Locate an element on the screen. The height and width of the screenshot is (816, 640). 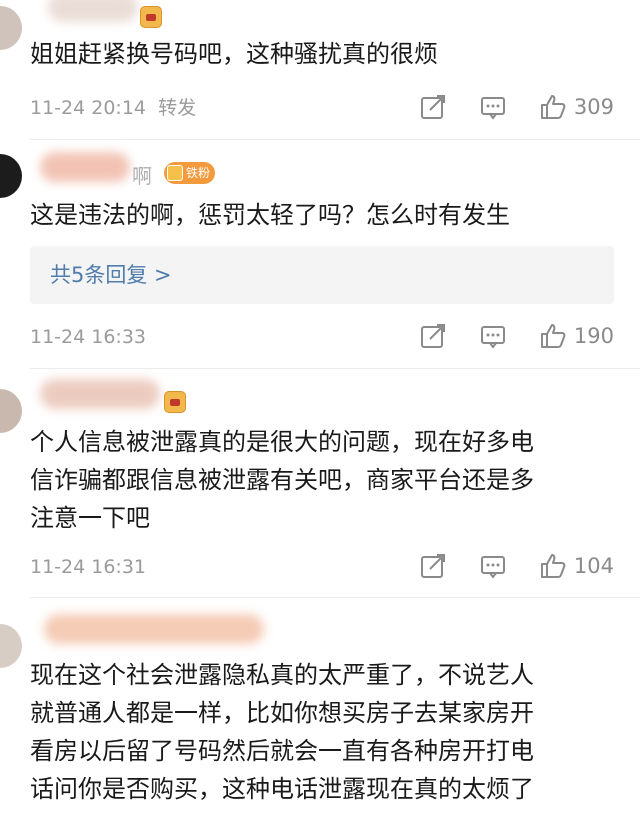
comment-meta: 11-24 20:14 转发 is located at coordinates (113, 108).